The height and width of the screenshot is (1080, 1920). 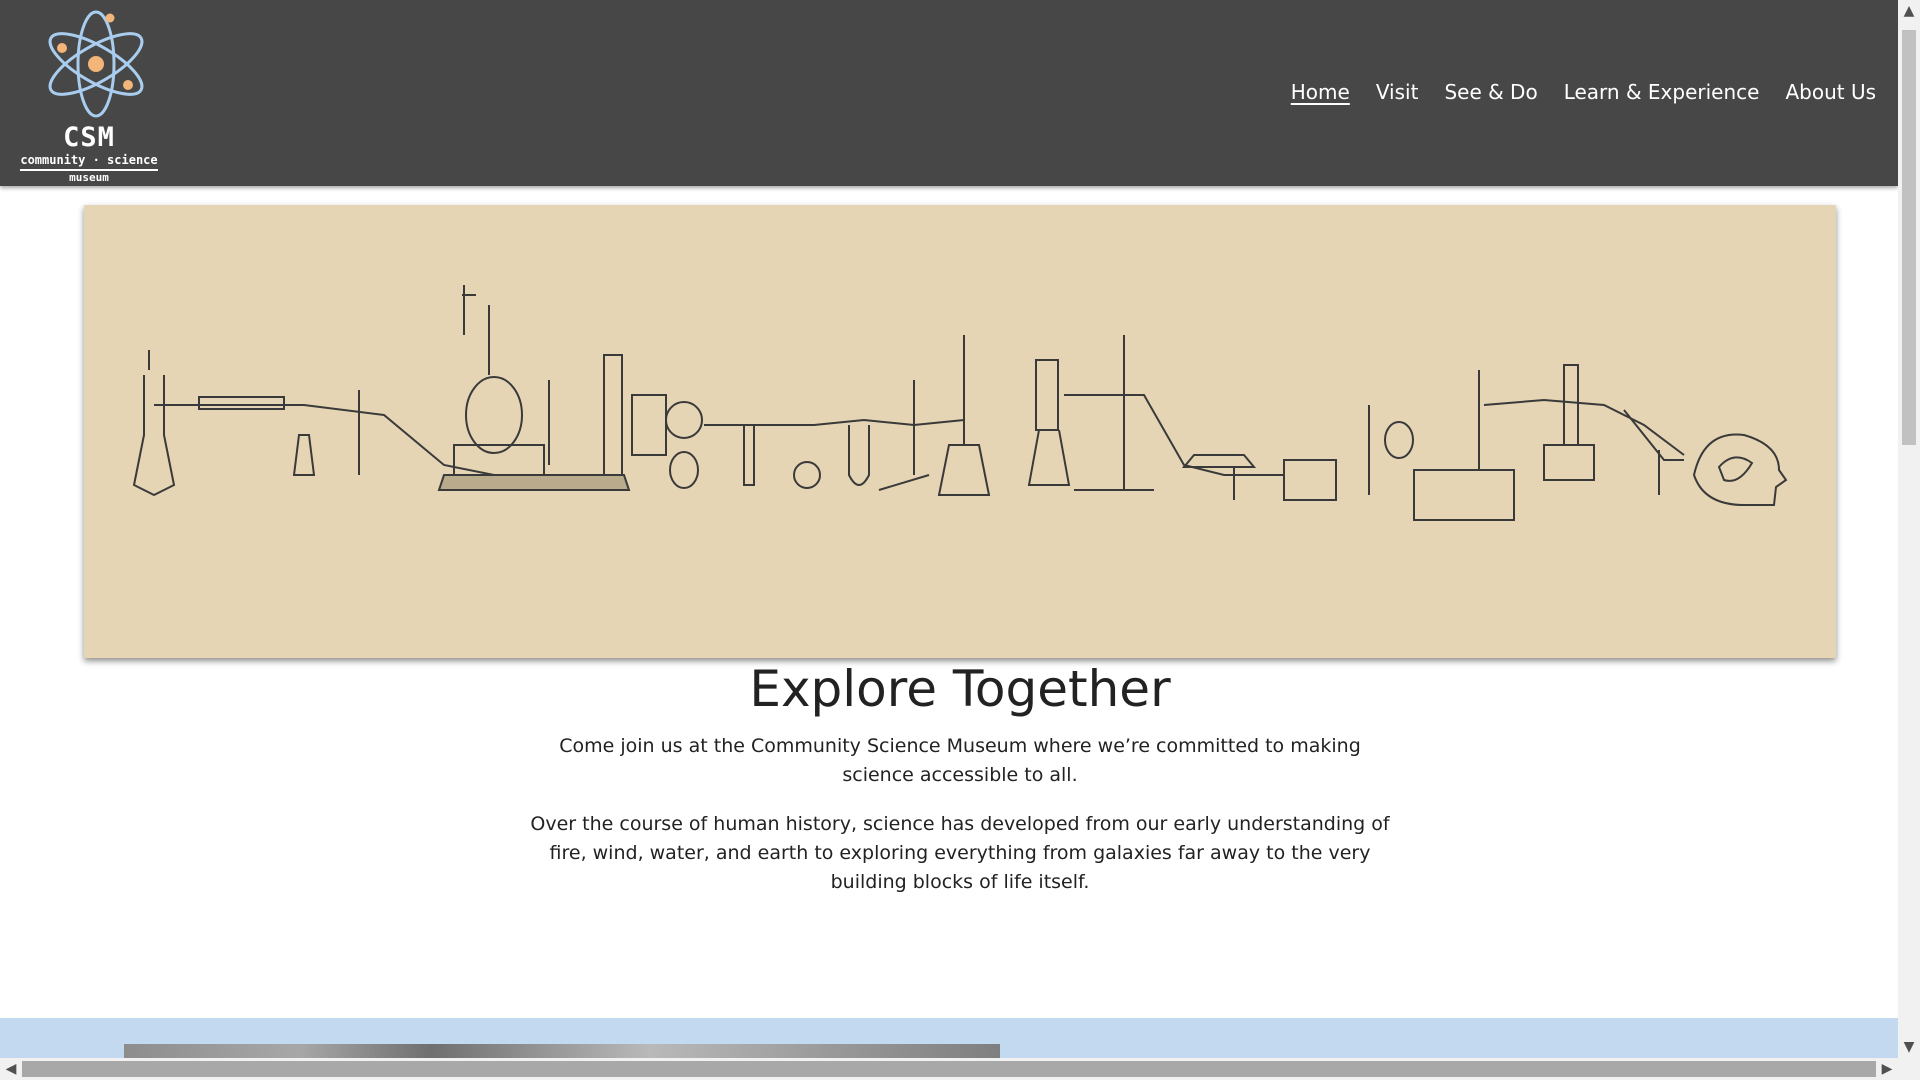 What do you see at coordinates (562, 1051) in the screenshot?
I see `feature-photo` at bounding box center [562, 1051].